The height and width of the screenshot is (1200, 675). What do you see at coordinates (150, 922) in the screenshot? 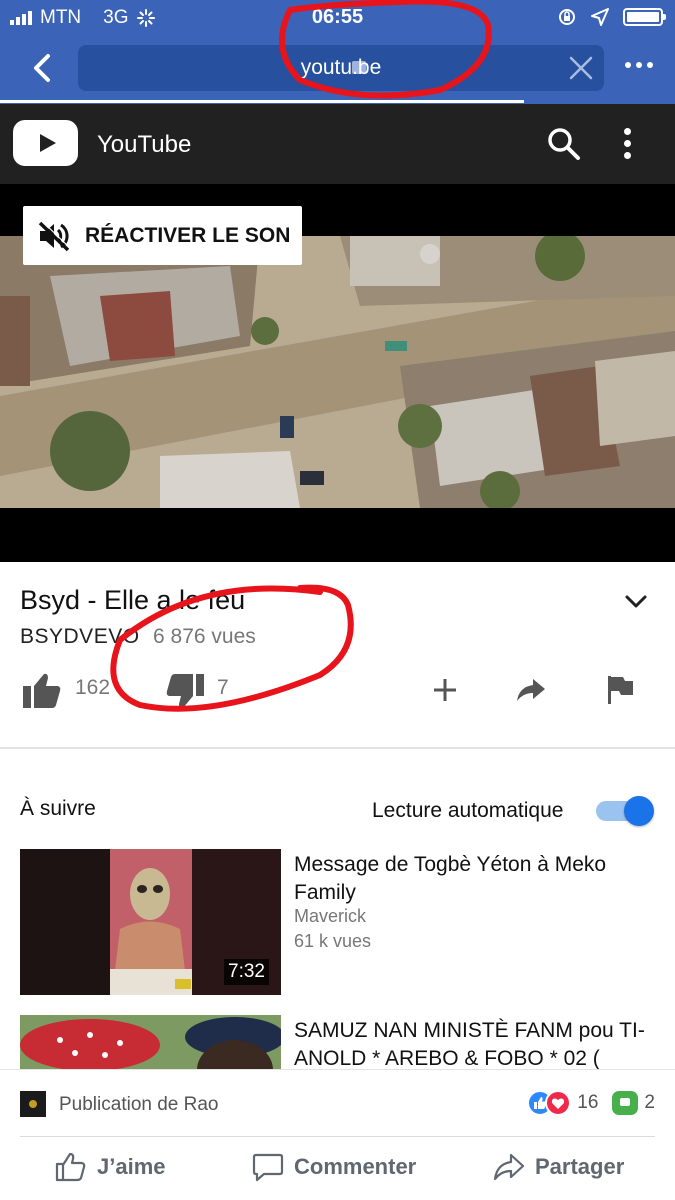
I see `video-thumbnail: 7:32` at bounding box center [150, 922].